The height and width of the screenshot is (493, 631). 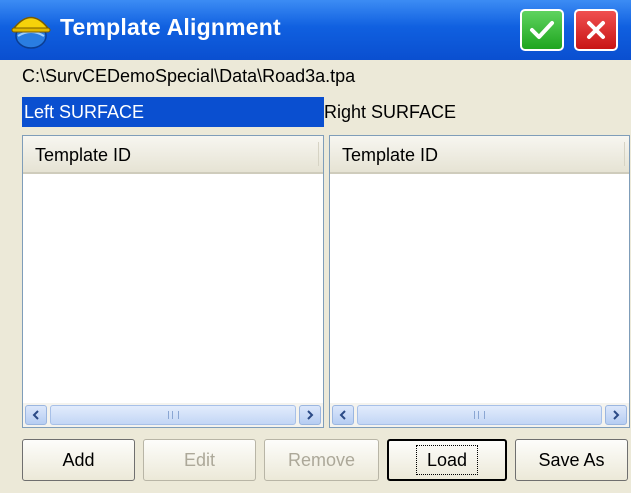 What do you see at coordinates (173, 112) in the screenshot?
I see `left-surface-label: Left SURFACE` at bounding box center [173, 112].